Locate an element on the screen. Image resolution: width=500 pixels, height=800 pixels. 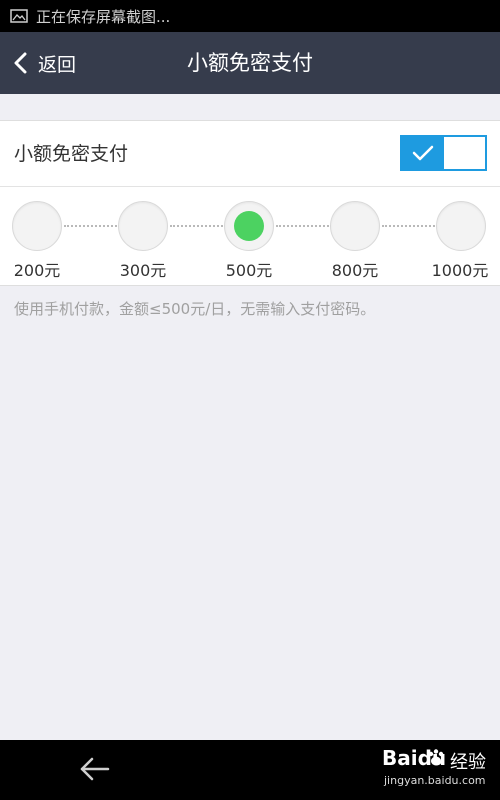
amount-label-200: 200元 is located at coordinates (37, 270).